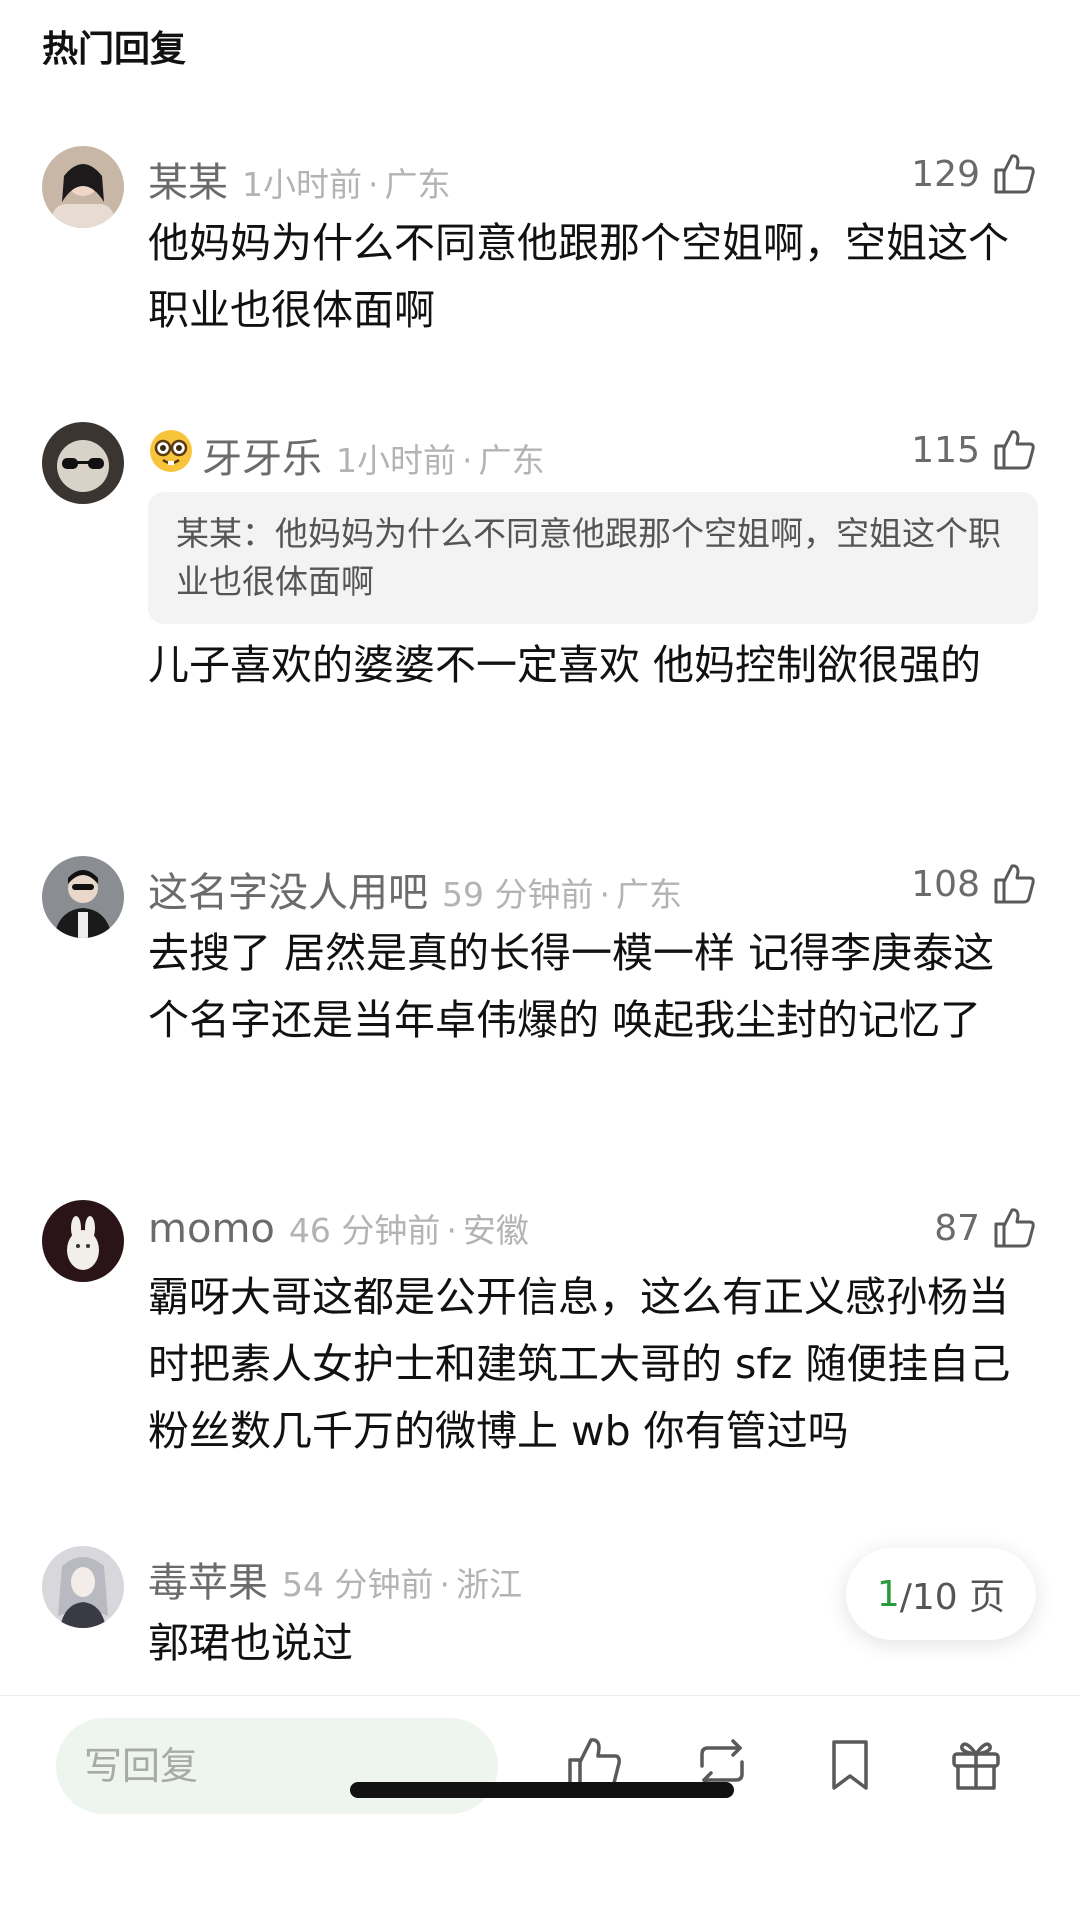 This screenshot has width=1080, height=1925. I want to click on comment-meta: 毒苹果 54 分钟前 · 浙江, so click(335, 1578).